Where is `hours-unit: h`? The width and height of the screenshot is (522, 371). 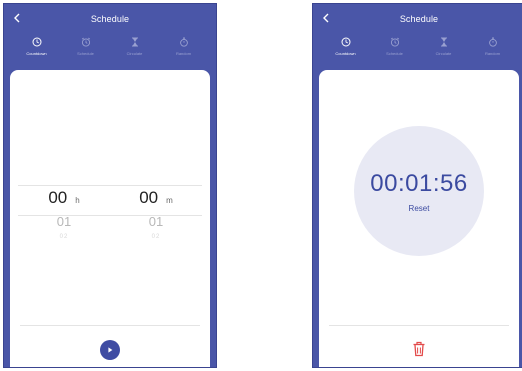
hours-unit: h is located at coordinates (77, 200).